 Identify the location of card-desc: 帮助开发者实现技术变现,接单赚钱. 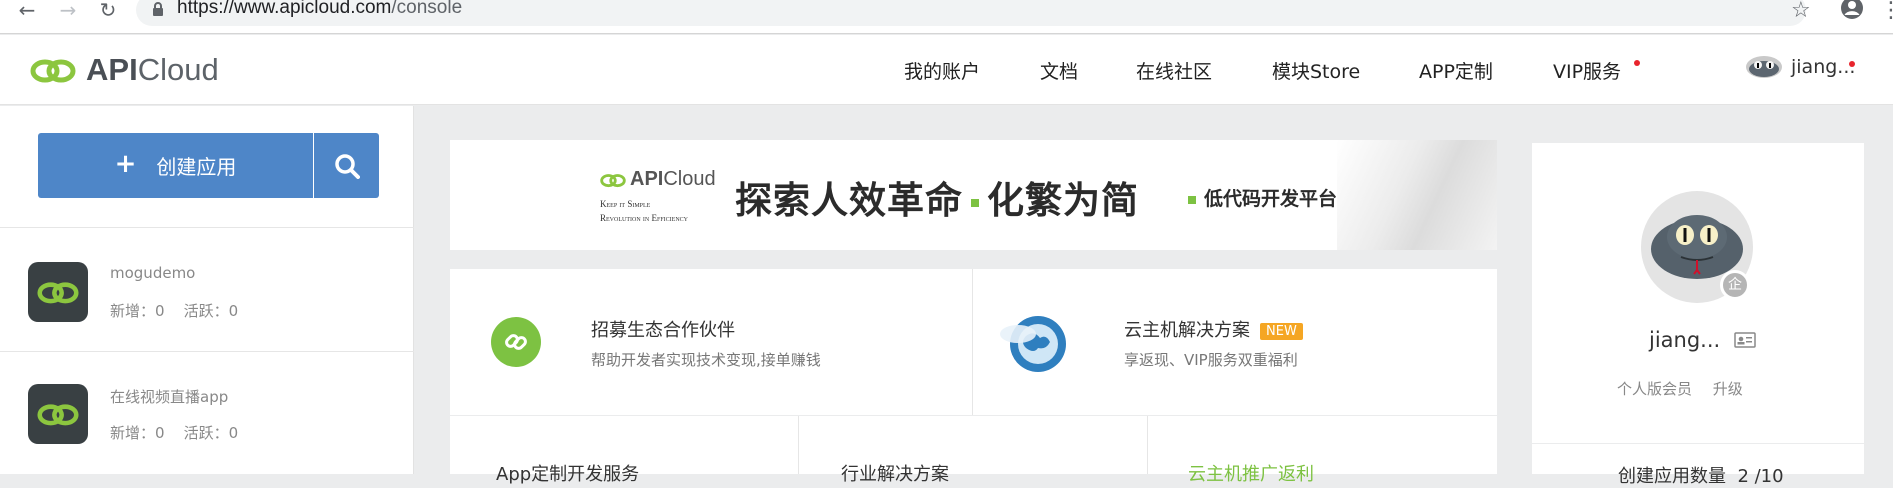
(706, 360).